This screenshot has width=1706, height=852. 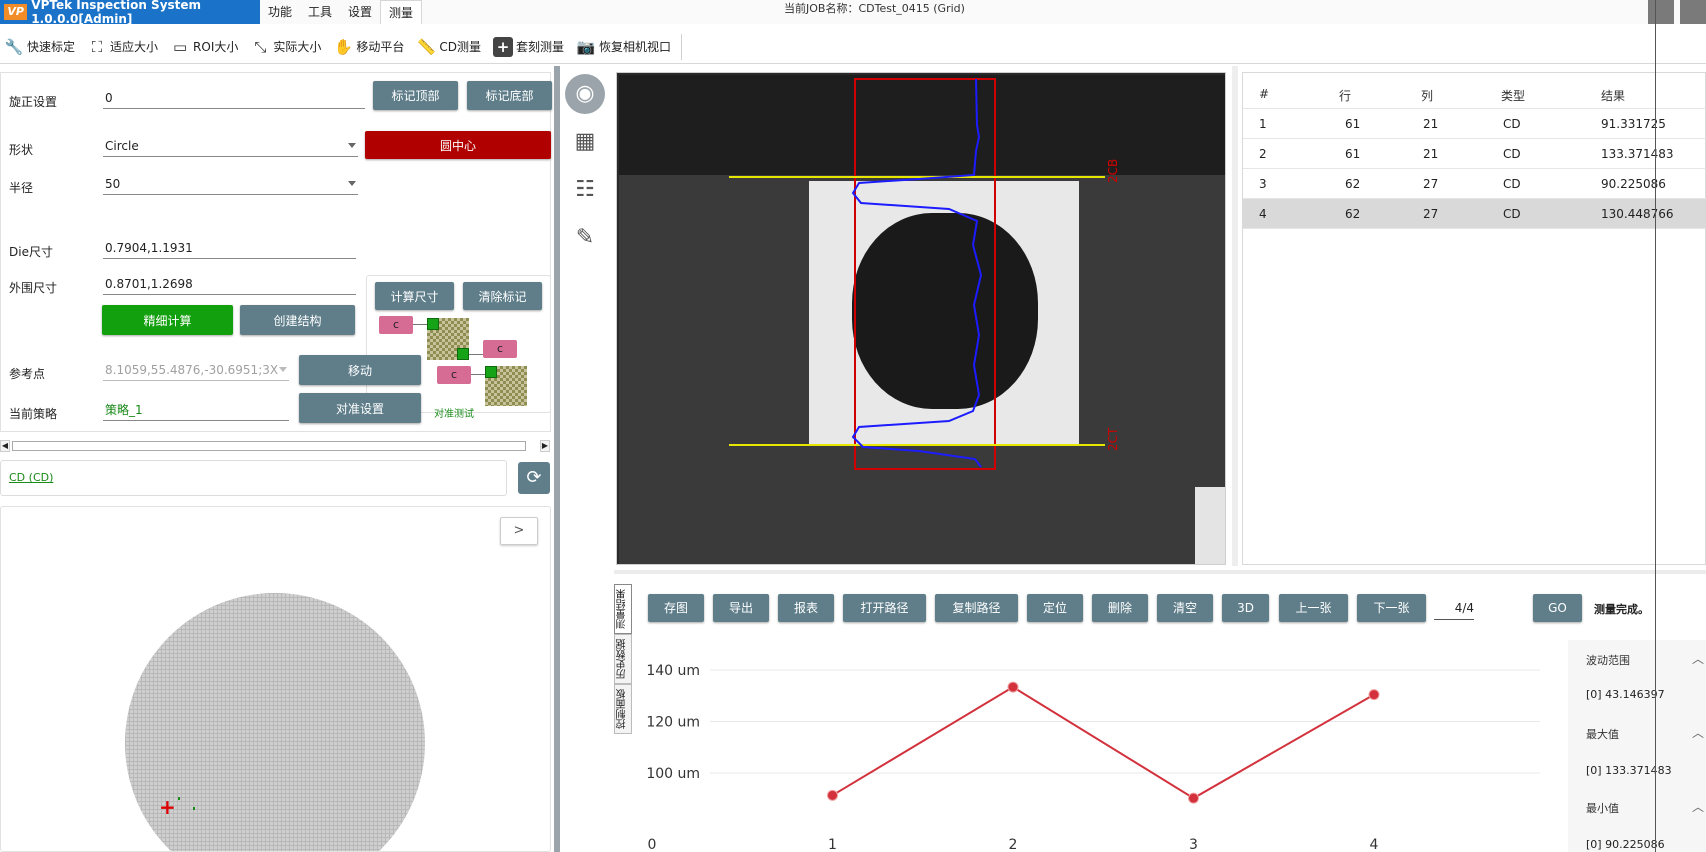 What do you see at coordinates (5, 446) in the screenshot?
I see `scroll-left-icon: ◀` at bounding box center [5, 446].